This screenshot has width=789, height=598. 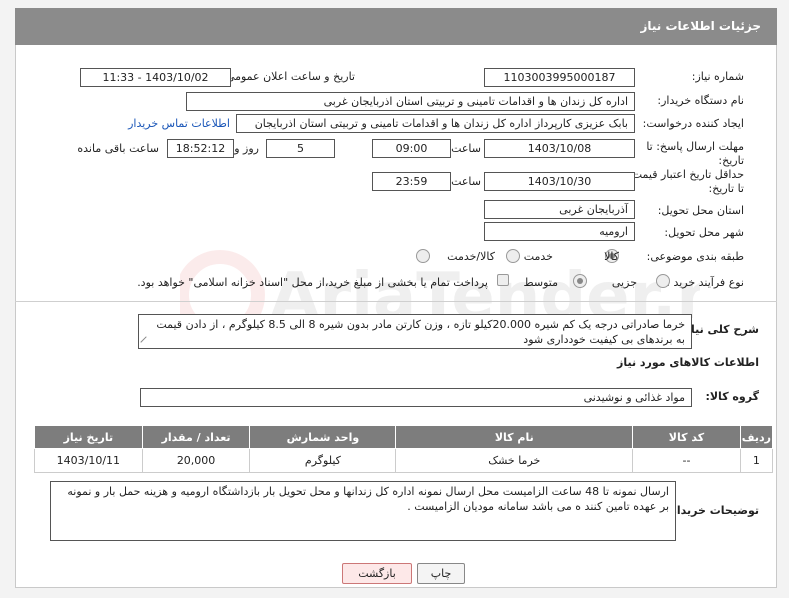 What do you see at coordinates (196, 460) in the screenshot?
I see `cell-quantity: 20,000` at bounding box center [196, 460].